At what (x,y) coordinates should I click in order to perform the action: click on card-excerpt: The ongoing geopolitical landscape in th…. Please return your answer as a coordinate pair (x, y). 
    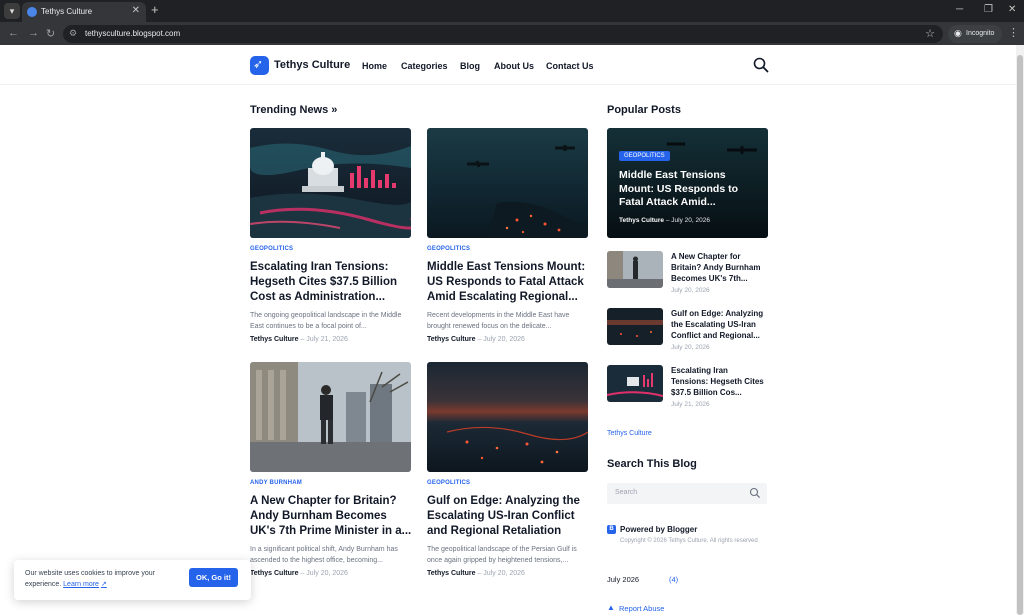
    Looking at the image, I should click on (326, 321).